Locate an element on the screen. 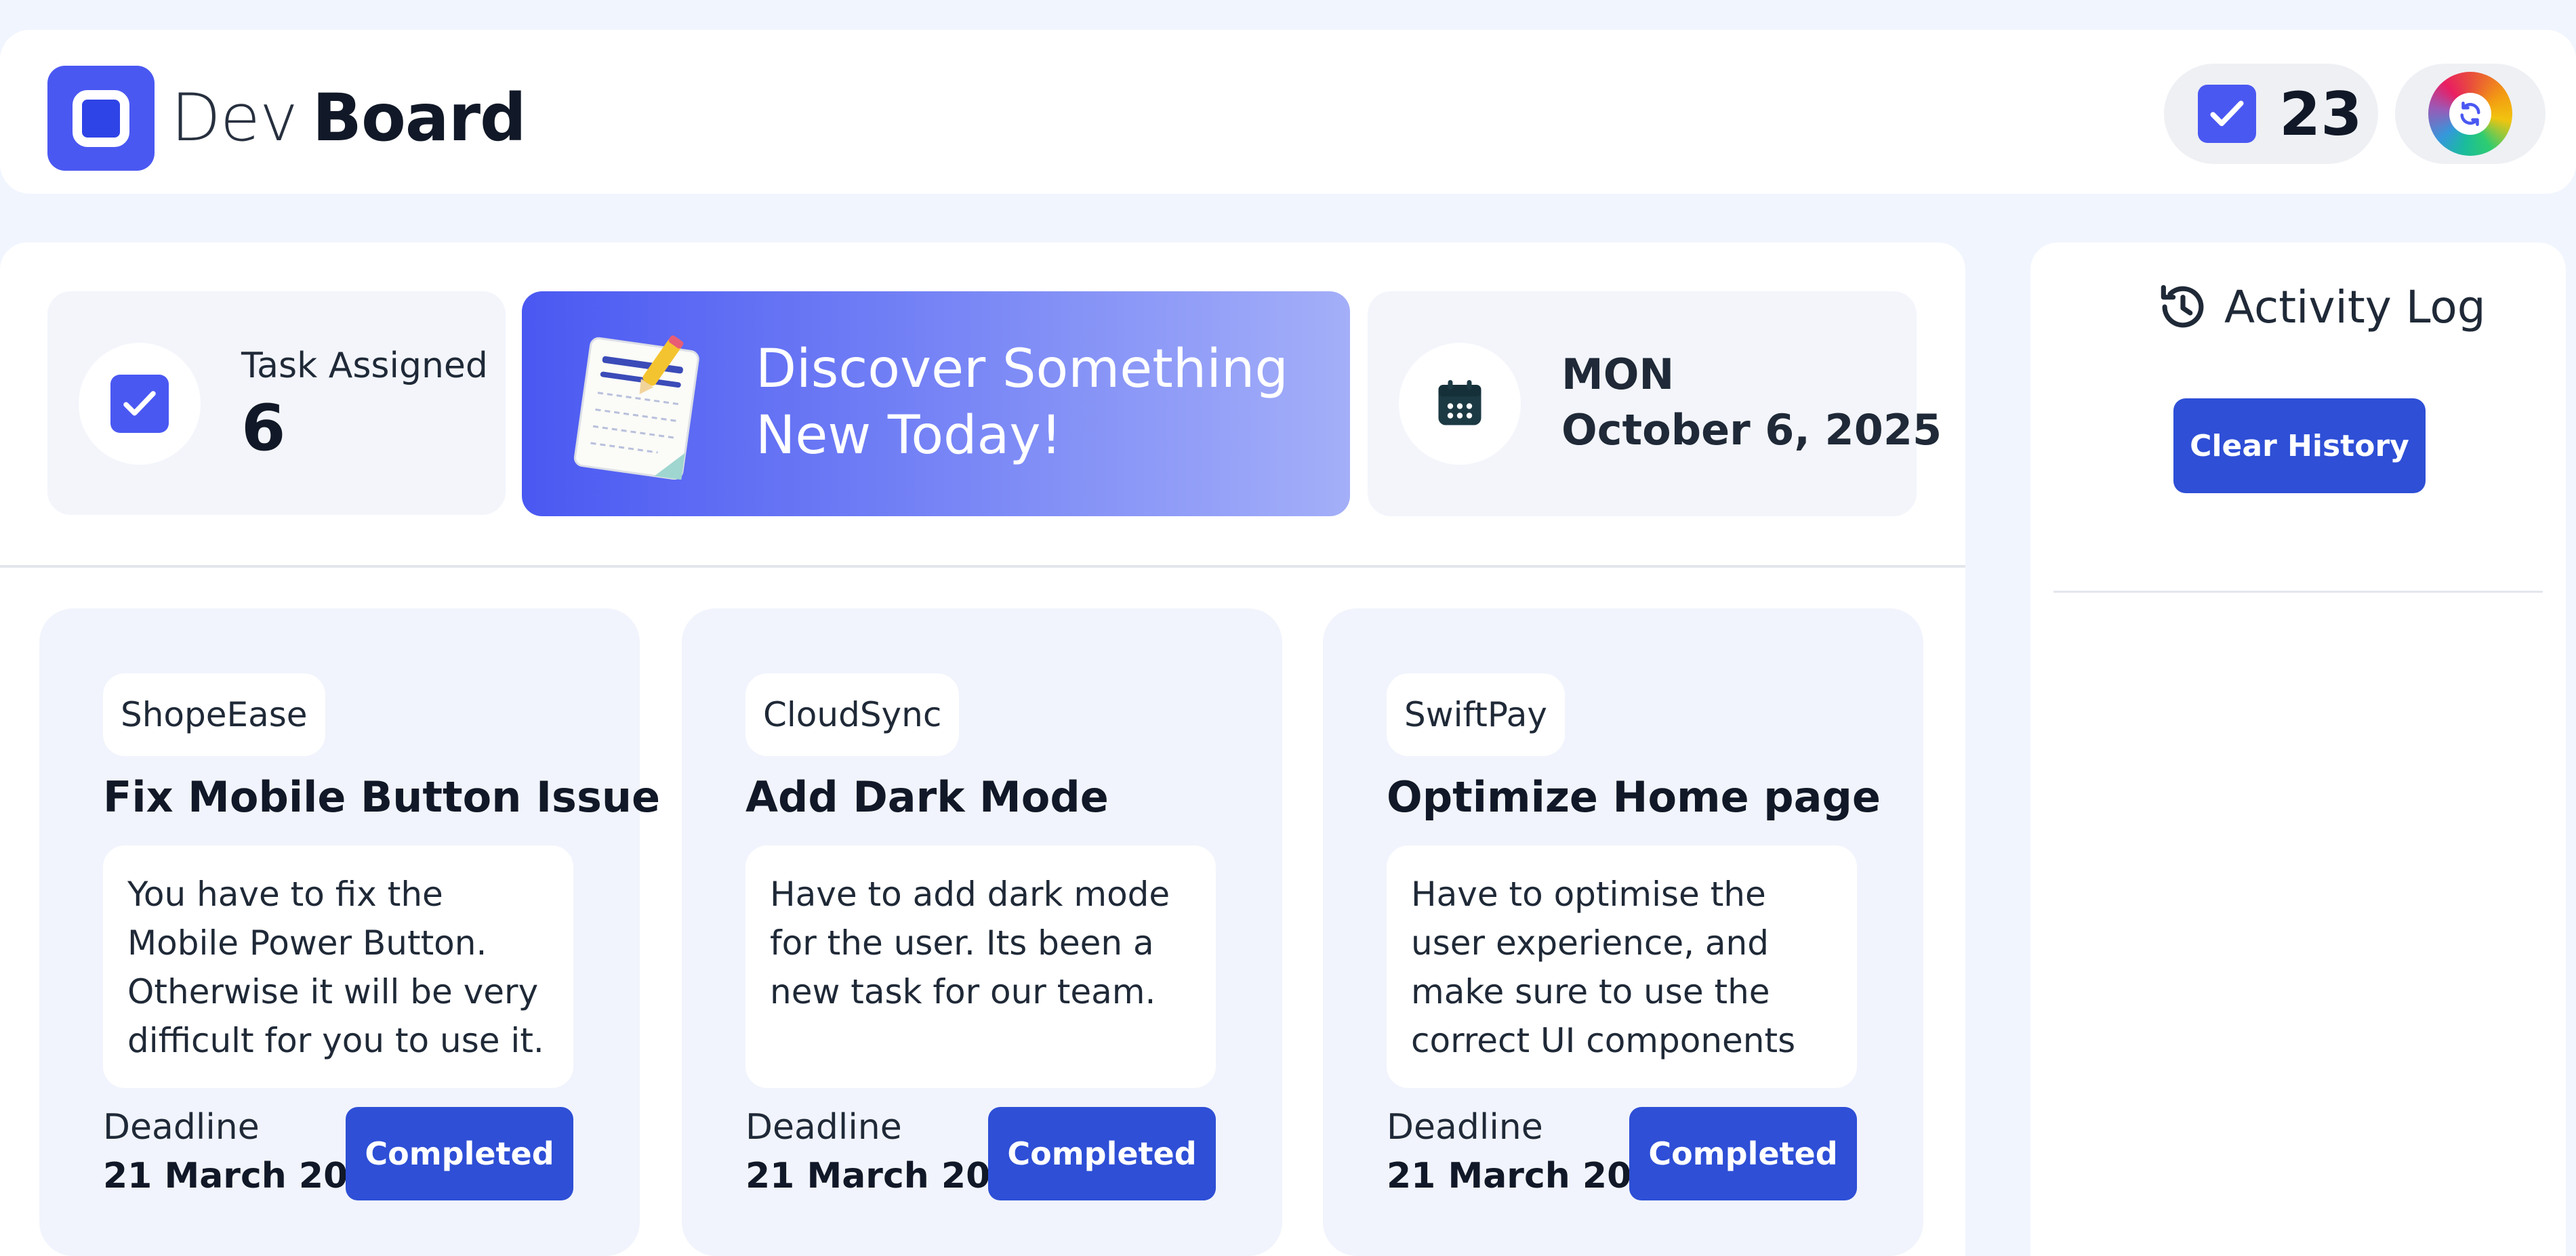 The height and width of the screenshot is (1256, 2576). task-count-value: 23 is located at coordinates (2321, 114).